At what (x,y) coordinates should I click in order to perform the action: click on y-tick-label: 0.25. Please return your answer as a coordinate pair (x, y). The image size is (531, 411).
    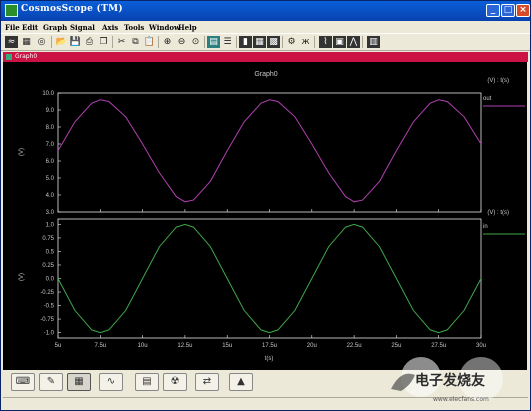
    Looking at the image, I should click on (48, 266).